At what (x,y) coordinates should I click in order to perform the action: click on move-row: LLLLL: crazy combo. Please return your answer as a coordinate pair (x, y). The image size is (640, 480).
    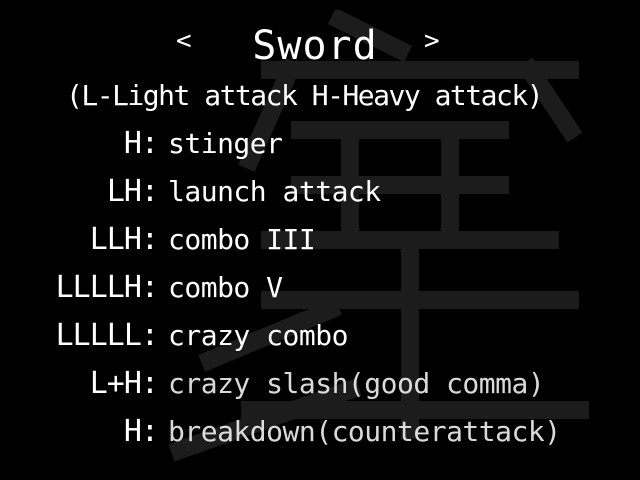
    Looking at the image, I should click on (320, 338).